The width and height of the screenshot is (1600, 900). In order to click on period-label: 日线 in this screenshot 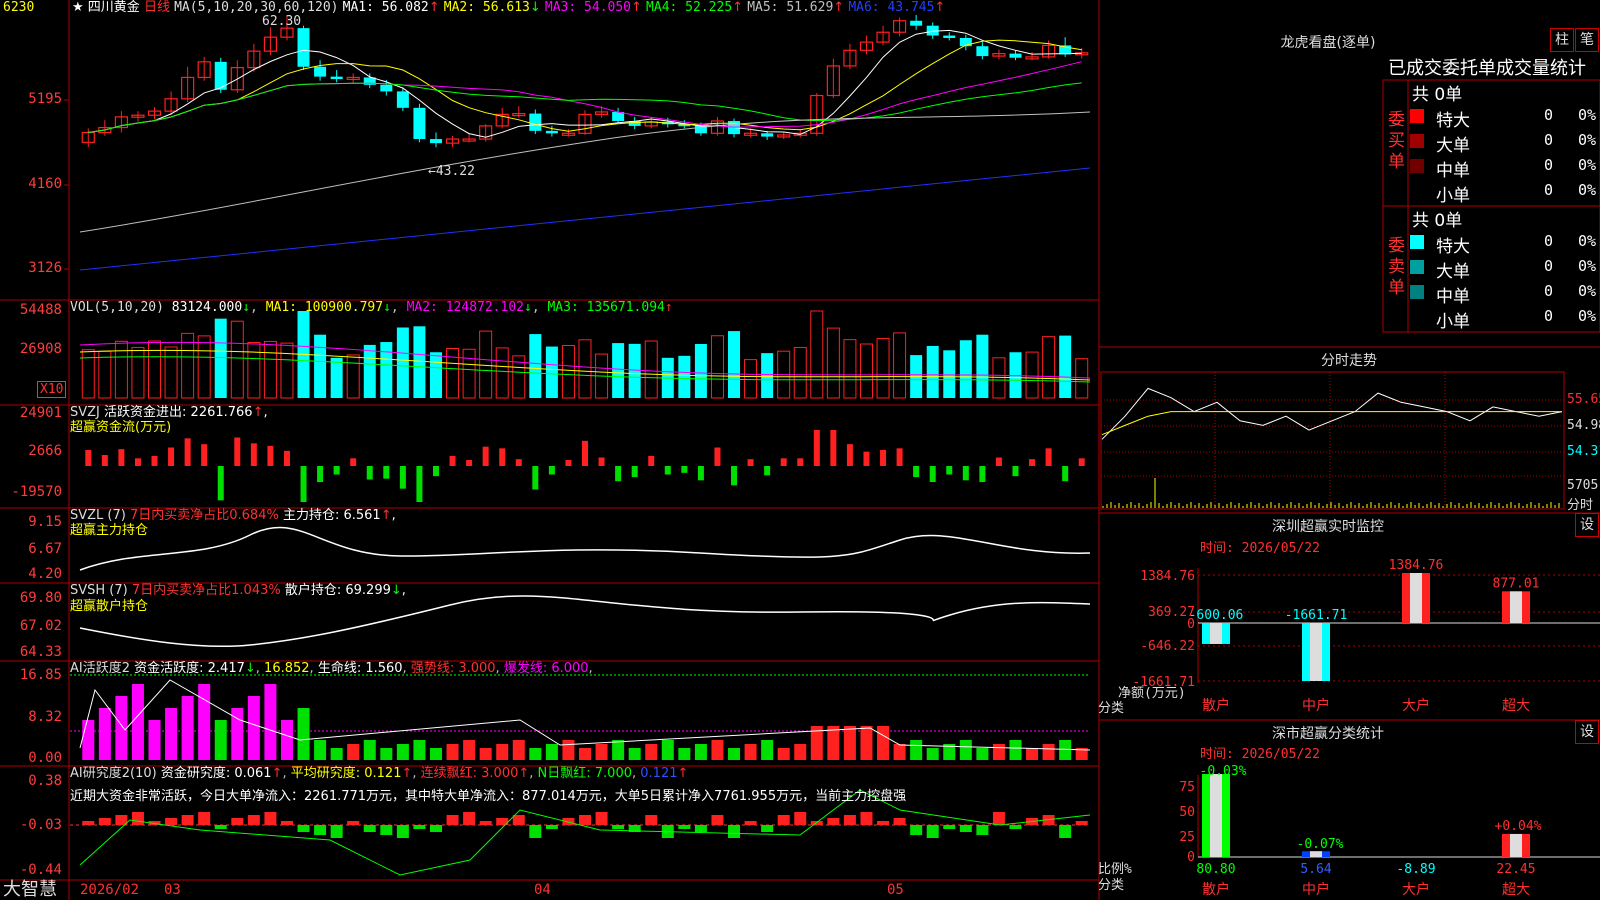, I will do `click(157, 7)`.